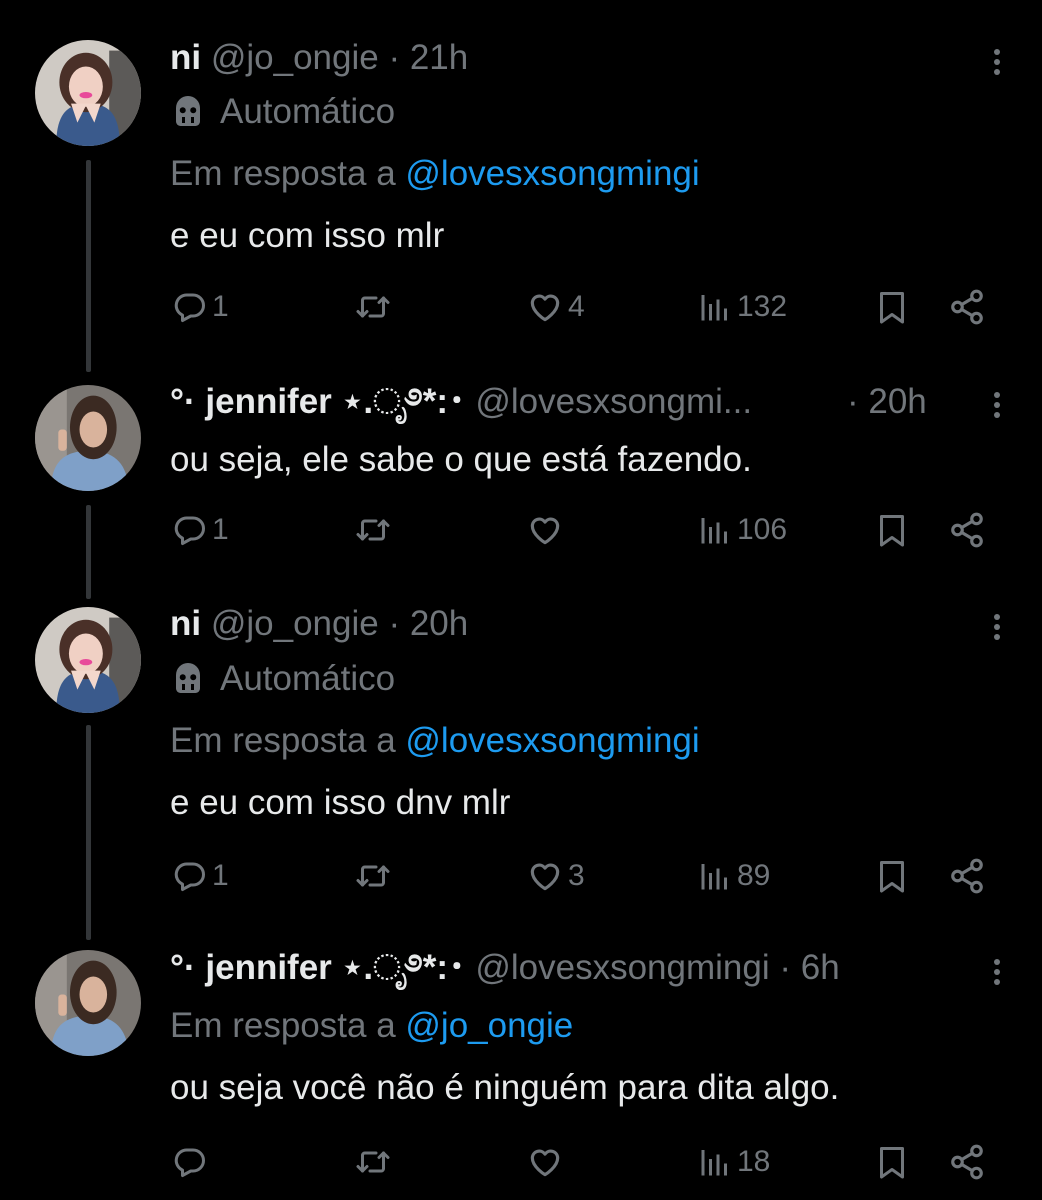 The width and height of the screenshot is (1042, 1200). Describe the element at coordinates (340, 802) in the screenshot. I see `tweet-text: e eu com isso dnv mlr` at that location.